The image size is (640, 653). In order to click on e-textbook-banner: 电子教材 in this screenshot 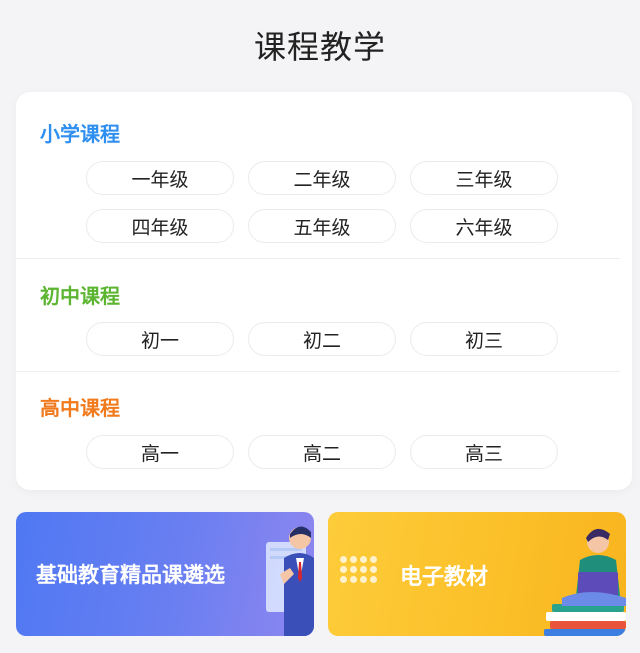, I will do `click(477, 574)`.